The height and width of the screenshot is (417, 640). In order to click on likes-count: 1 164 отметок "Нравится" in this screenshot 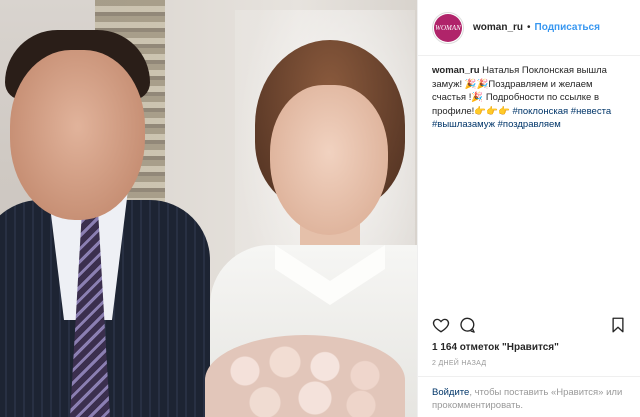, I will do `click(495, 347)`.